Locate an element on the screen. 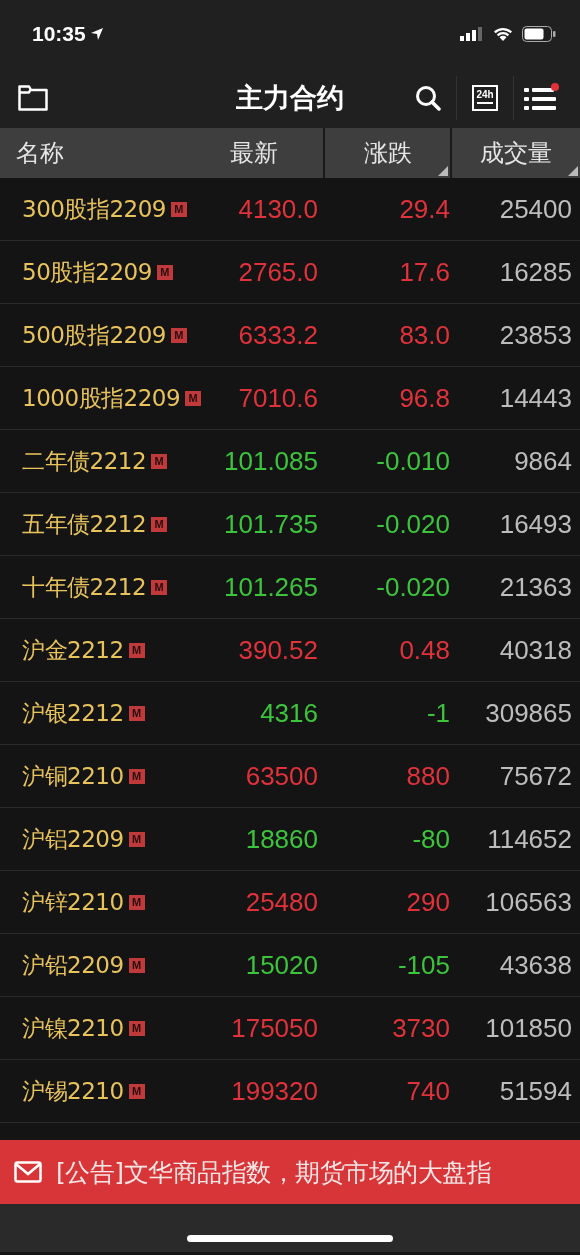 Image resolution: width=580 pixels, height=1255 pixels. mail-icon is located at coordinates (28, 1172).